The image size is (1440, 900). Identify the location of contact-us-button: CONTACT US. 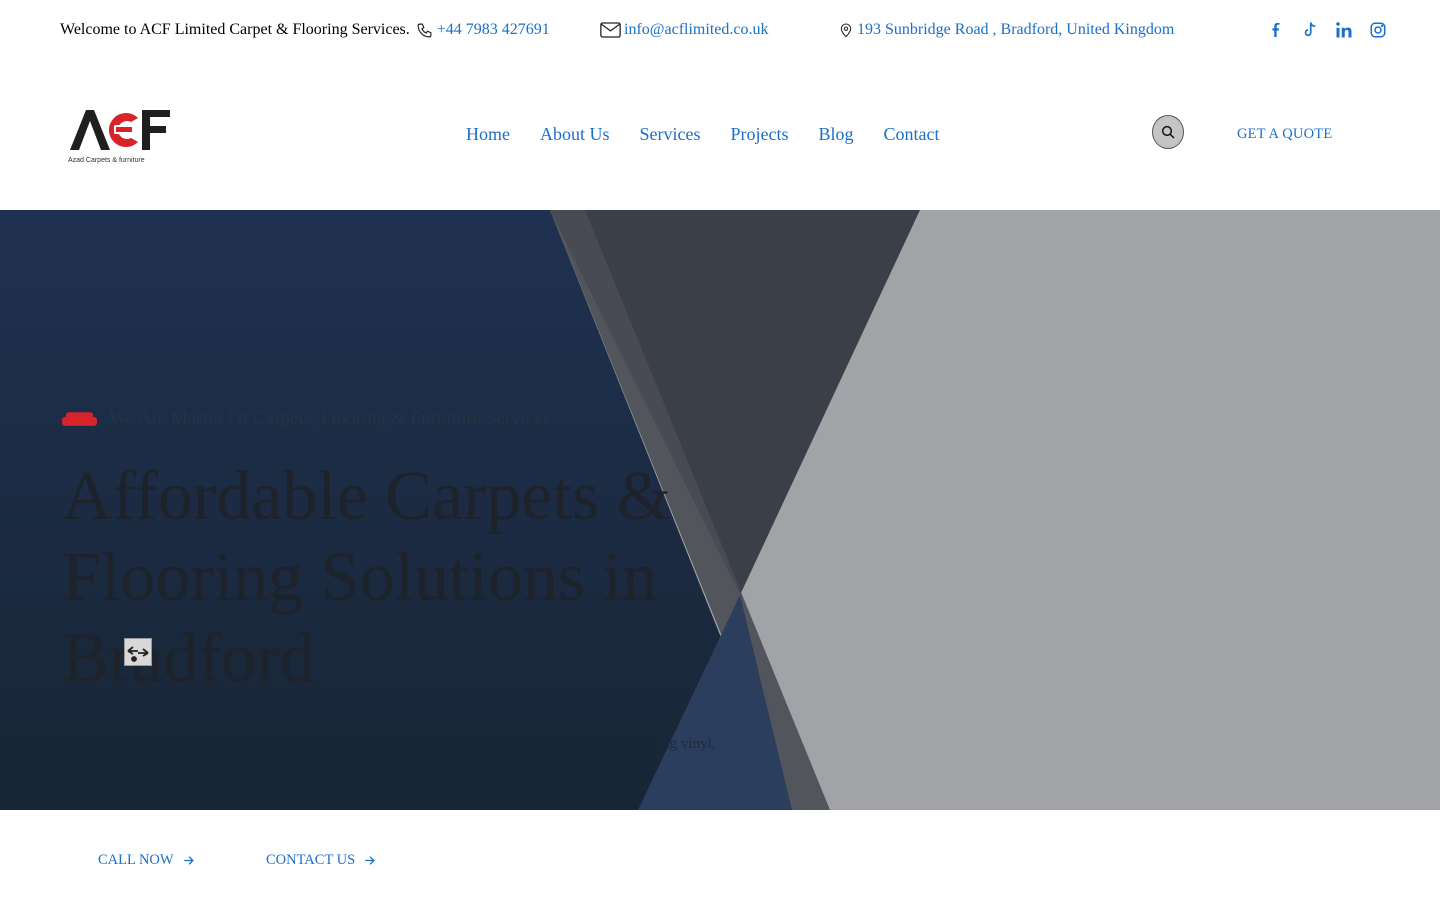
(321, 860).